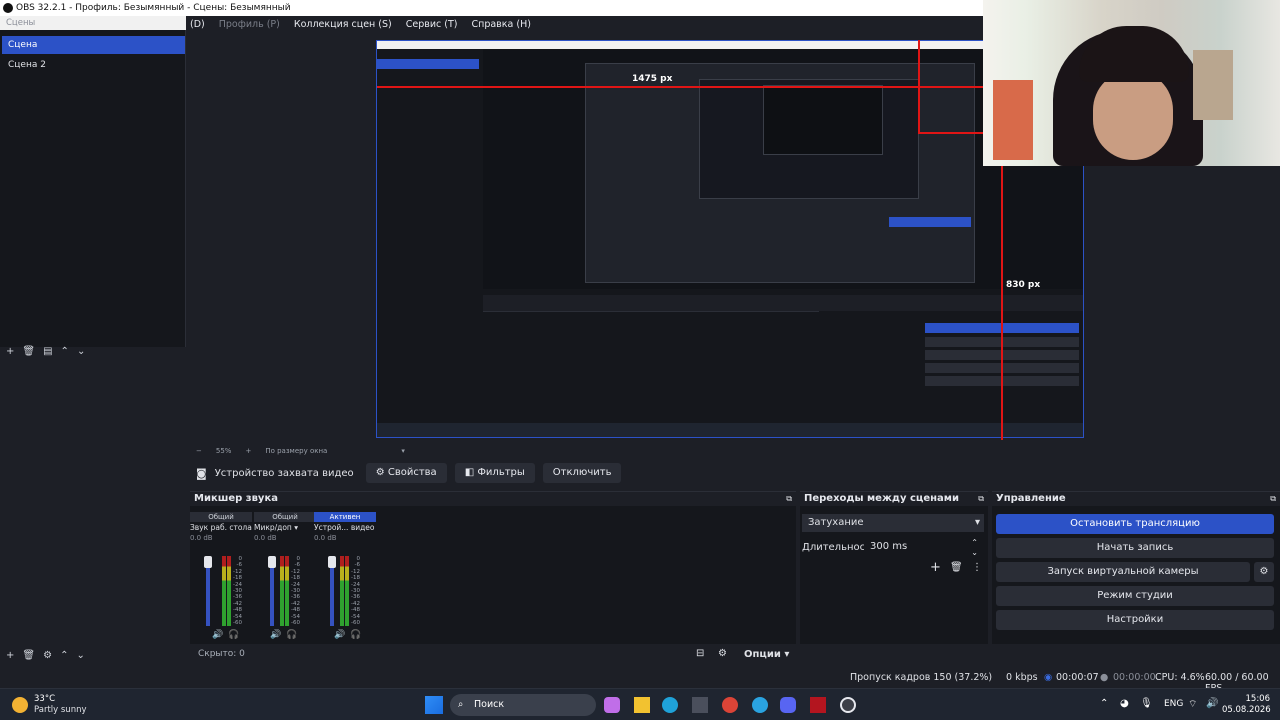  I want to click on filters-button: ◧ Фильтры, so click(494, 473).